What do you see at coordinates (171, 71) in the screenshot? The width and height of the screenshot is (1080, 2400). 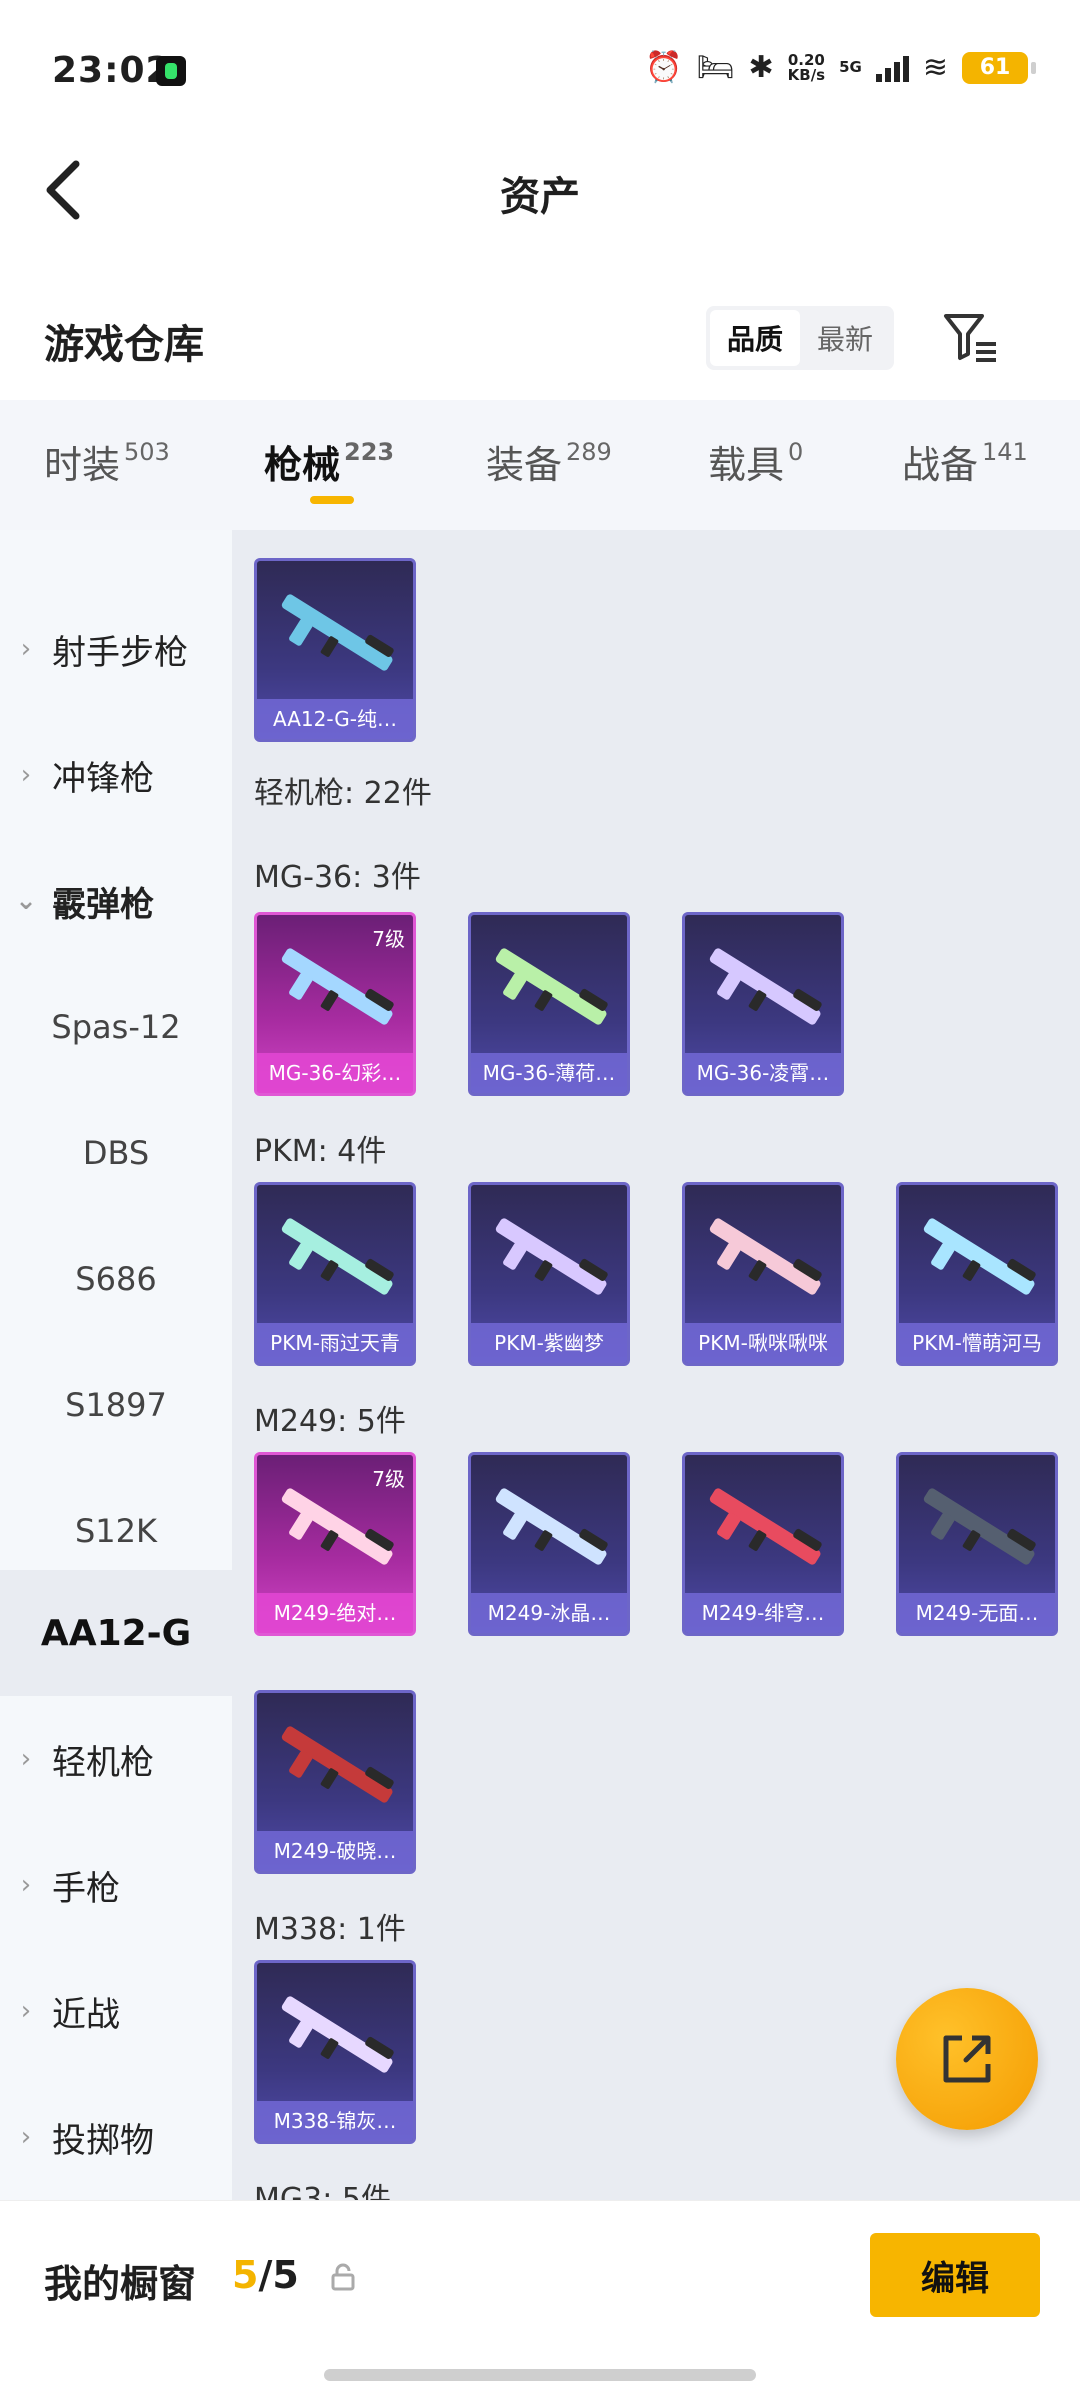 I see `app-notification-icon` at bounding box center [171, 71].